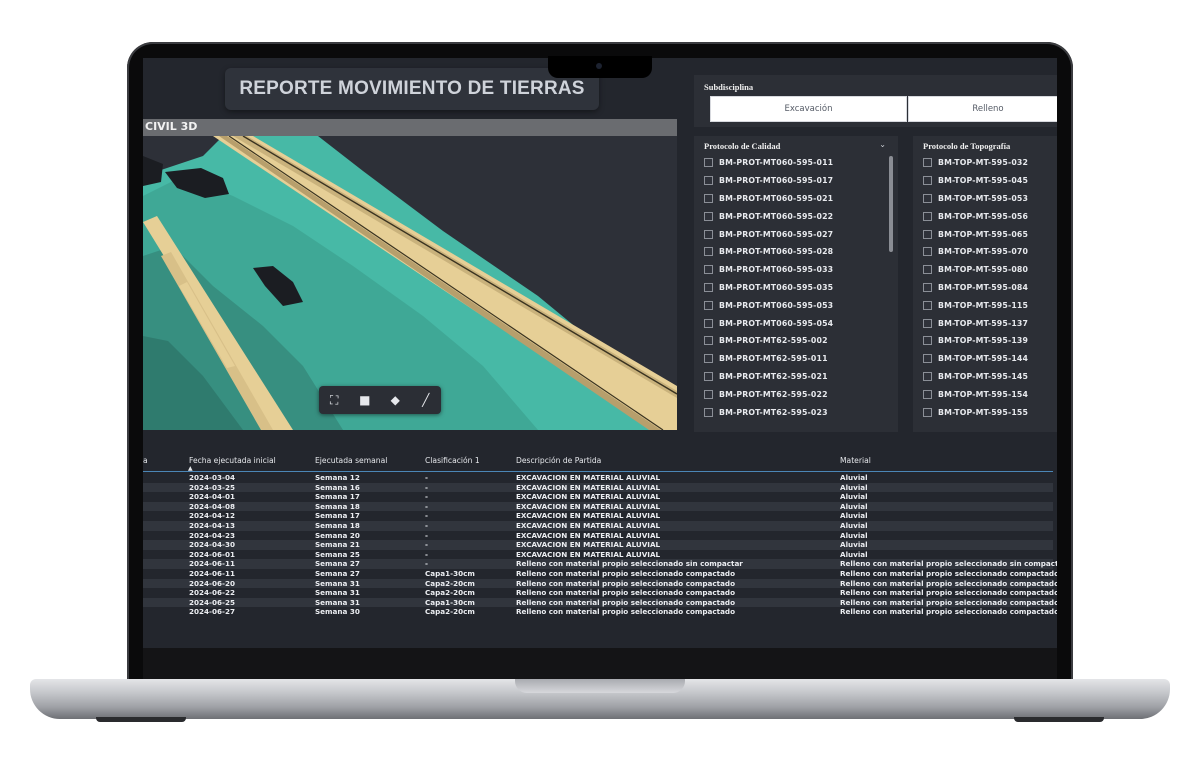  I want to click on list-item: BM-PROT-MT060-595-011, so click(768, 163).